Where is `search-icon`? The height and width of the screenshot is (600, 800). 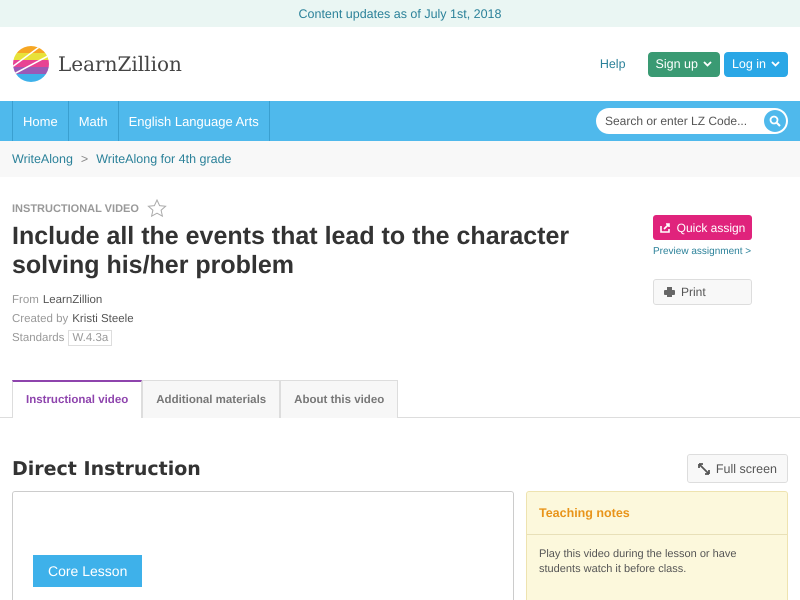 search-icon is located at coordinates (775, 121).